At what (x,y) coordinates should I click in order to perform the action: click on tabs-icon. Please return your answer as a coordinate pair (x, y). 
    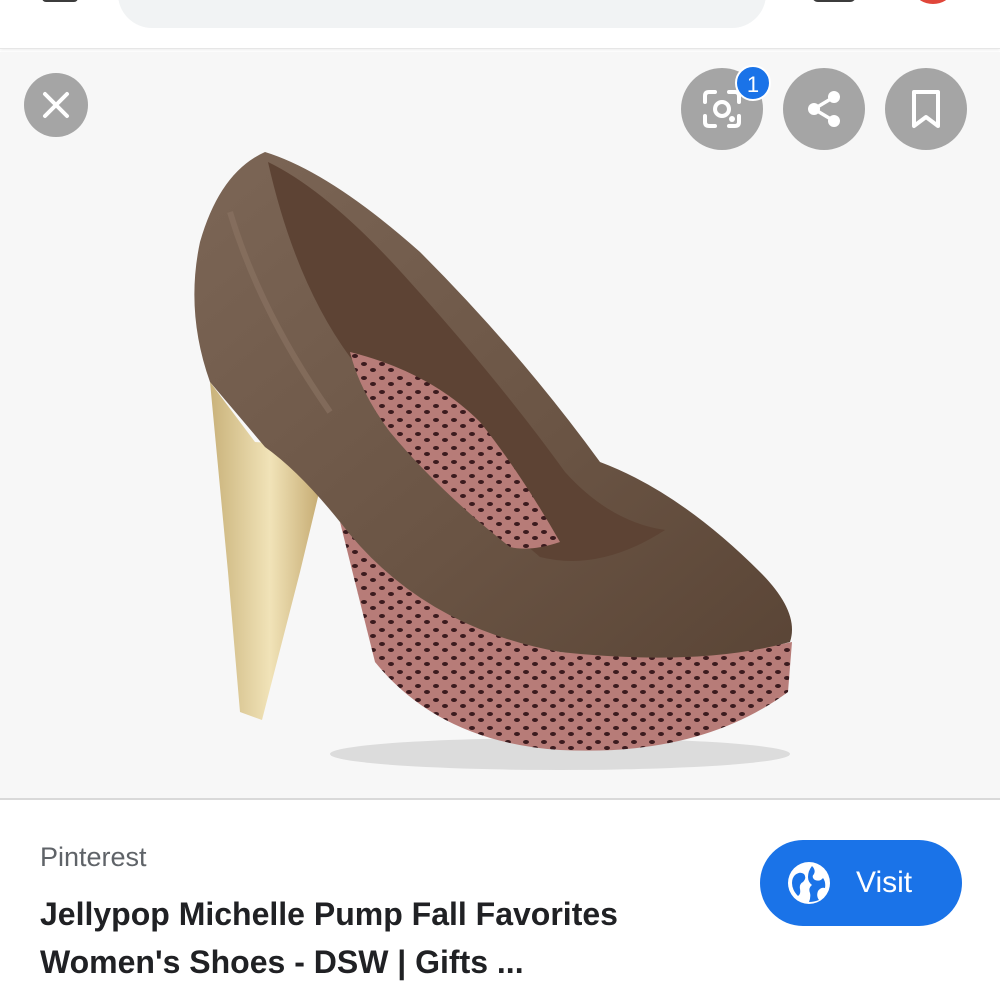
    Looking at the image, I should click on (834, 1).